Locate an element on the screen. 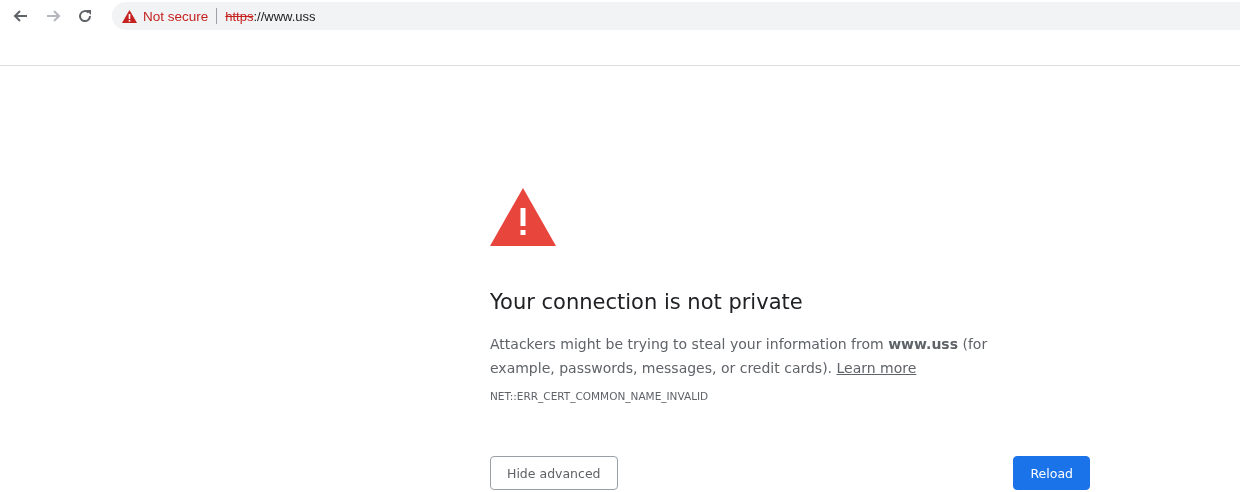 This screenshot has width=1240, height=492. error-description: Attackers might be trying to steal your information from www.uss (for example, passwords, messages, or credit cards). Learn more is located at coordinates (739, 356).